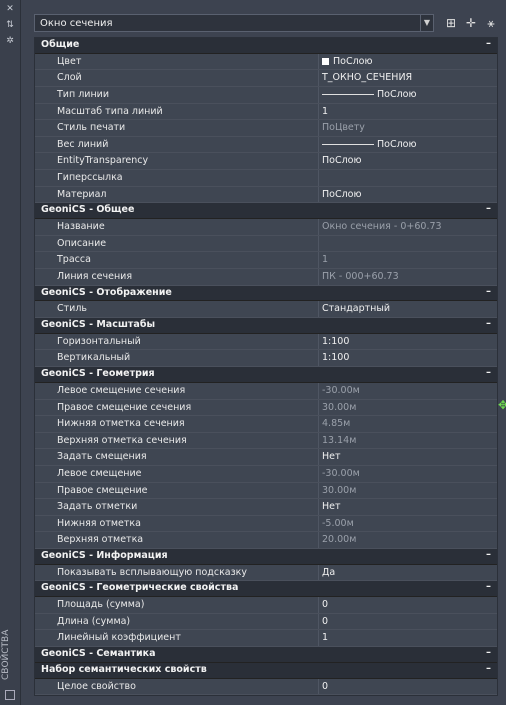 This screenshot has height=705, width=506. Describe the element at coordinates (234, 23) in the screenshot. I see `object-type-select: Окно сечения ▼` at that location.